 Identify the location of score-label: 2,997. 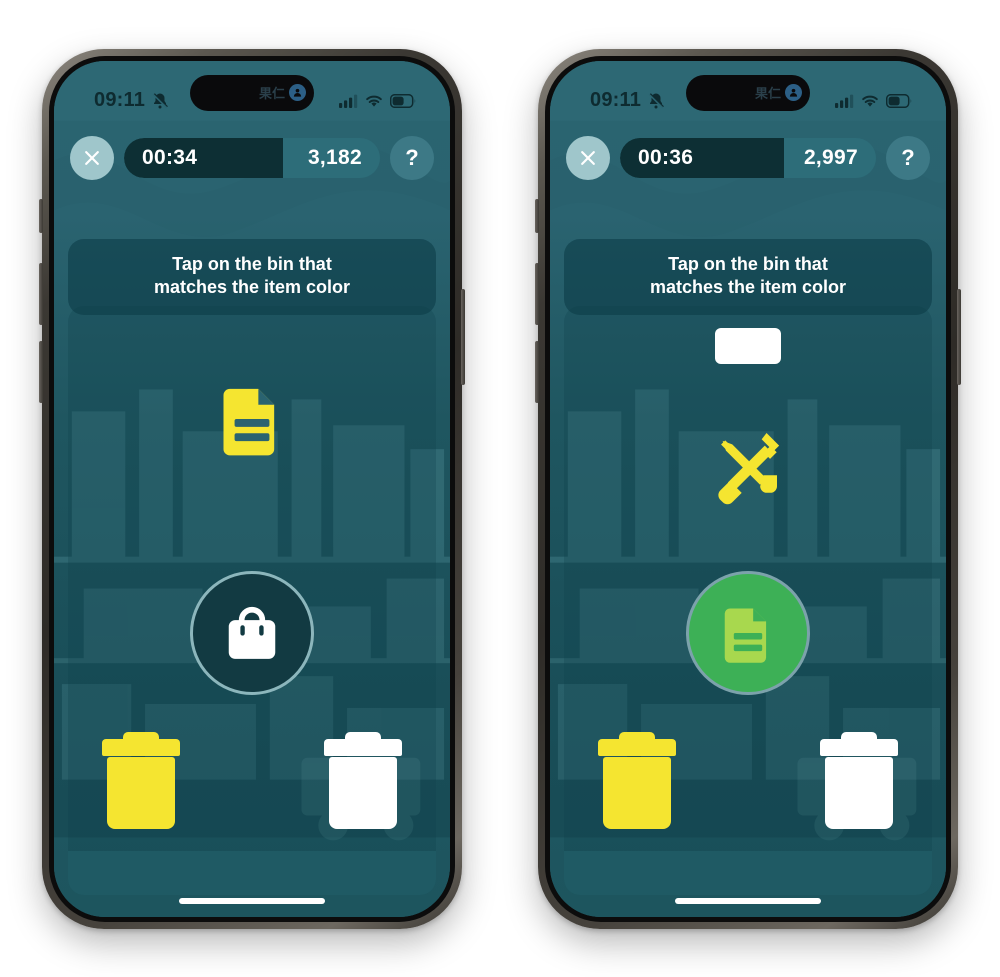
(830, 157).